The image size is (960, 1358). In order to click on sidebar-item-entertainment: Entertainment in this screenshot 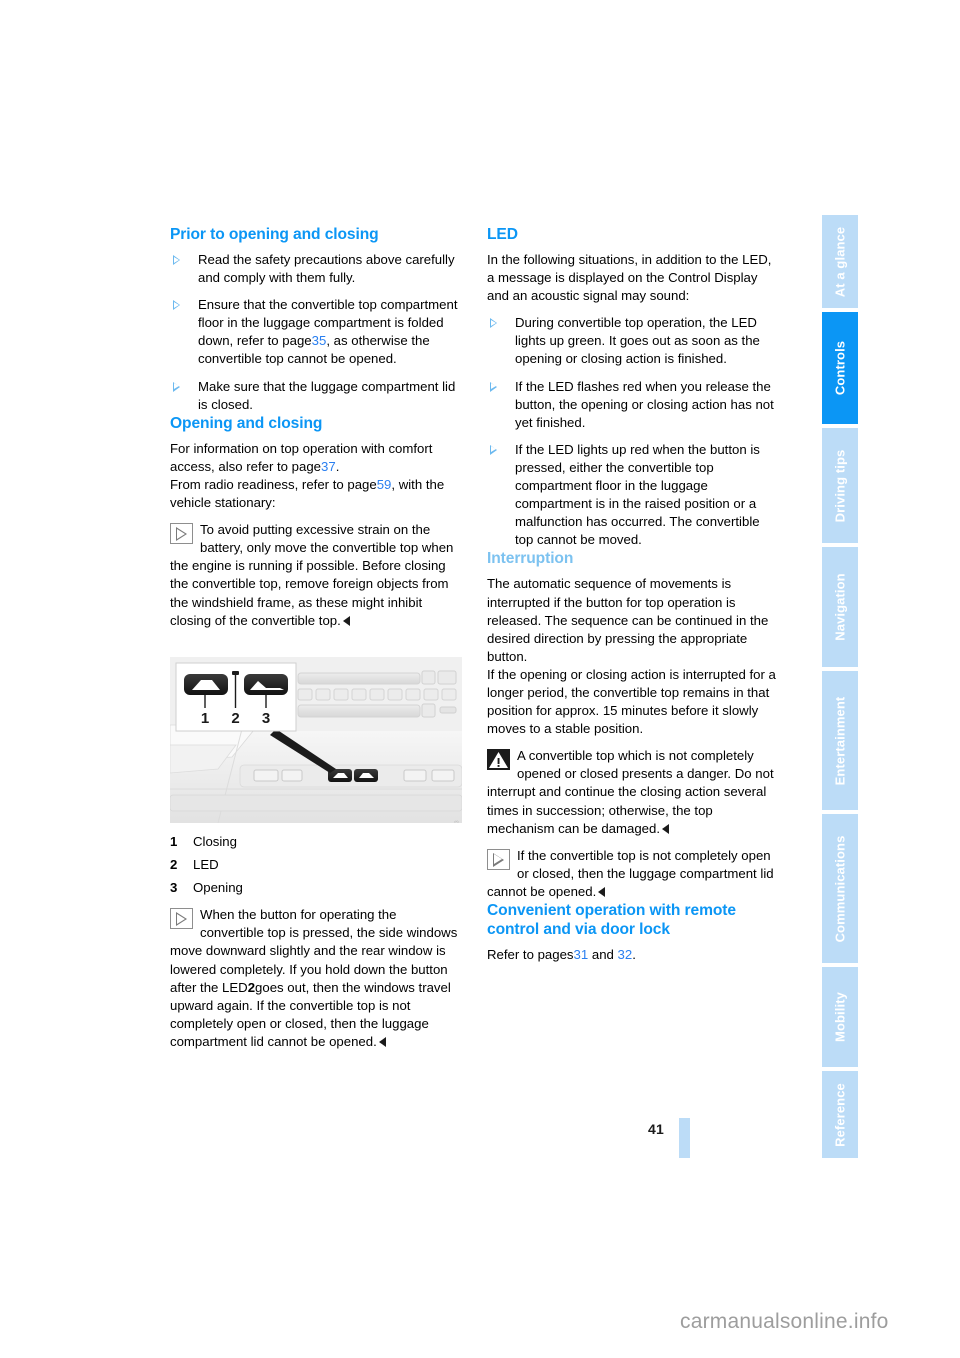, I will do `click(840, 740)`.